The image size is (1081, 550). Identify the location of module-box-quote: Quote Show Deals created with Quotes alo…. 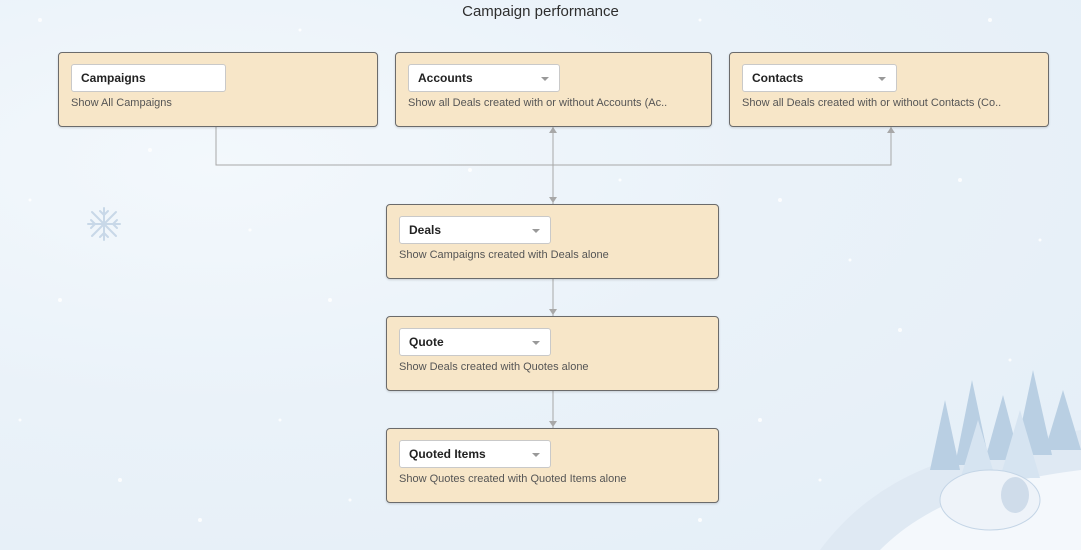
(552, 353).